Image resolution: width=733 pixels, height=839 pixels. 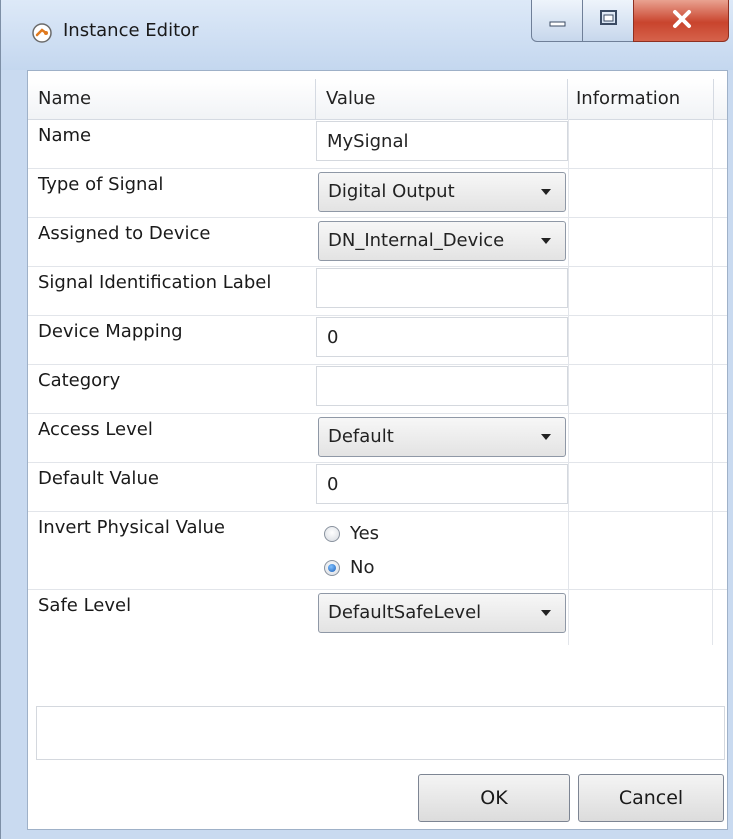 I want to click on cancel-button: Cancel, so click(x=651, y=798).